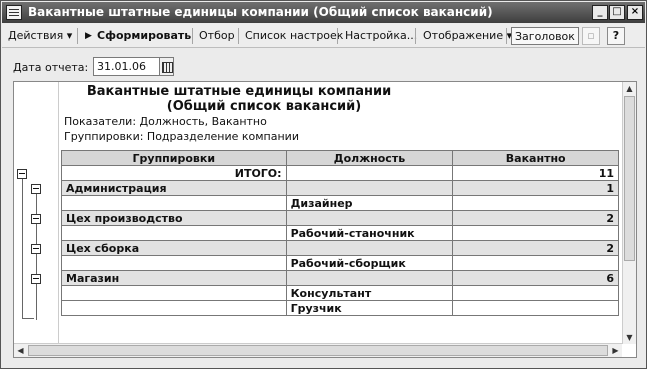  I want to click on vertical-scroll-thumb, so click(629, 178).